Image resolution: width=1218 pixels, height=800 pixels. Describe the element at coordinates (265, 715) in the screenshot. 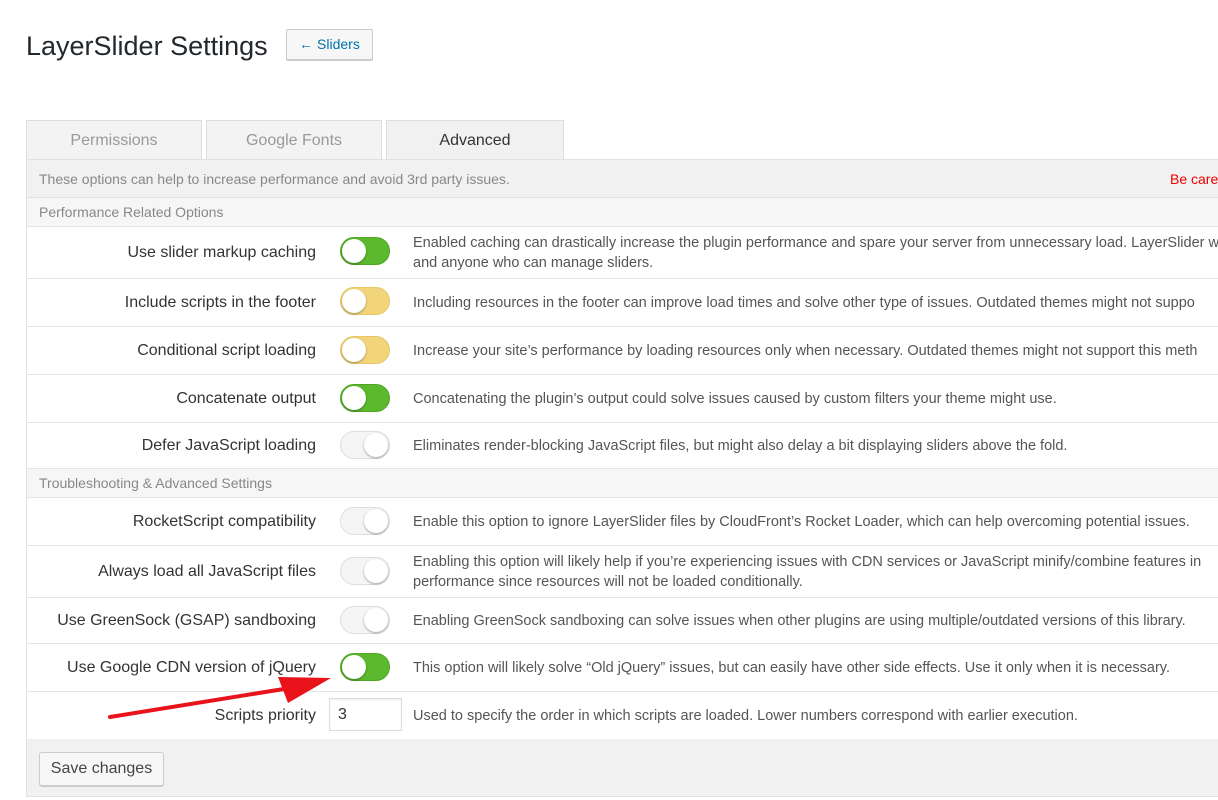

I see `setting-label: Scripts priority` at that location.